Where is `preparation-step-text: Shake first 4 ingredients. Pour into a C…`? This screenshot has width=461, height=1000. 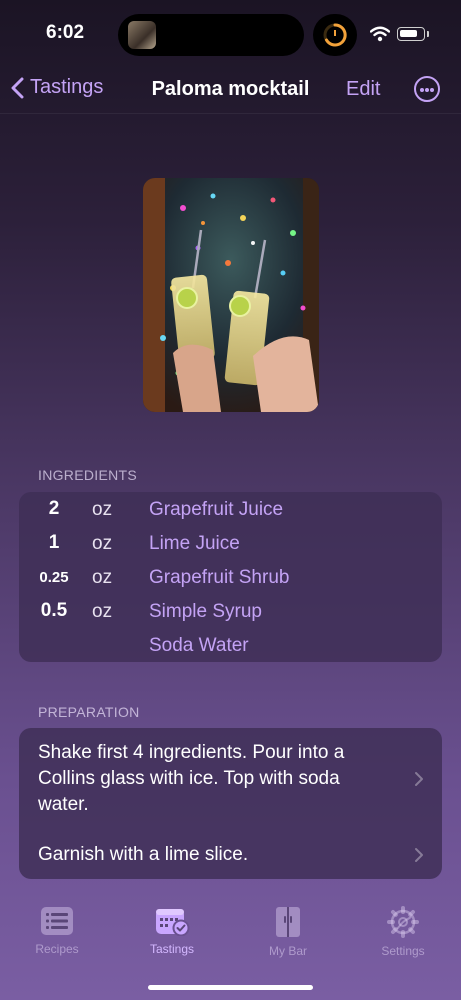 preparation-step-text: Shake first 4 ingredients. Pour into a C… is located at coordinates (191, 778).